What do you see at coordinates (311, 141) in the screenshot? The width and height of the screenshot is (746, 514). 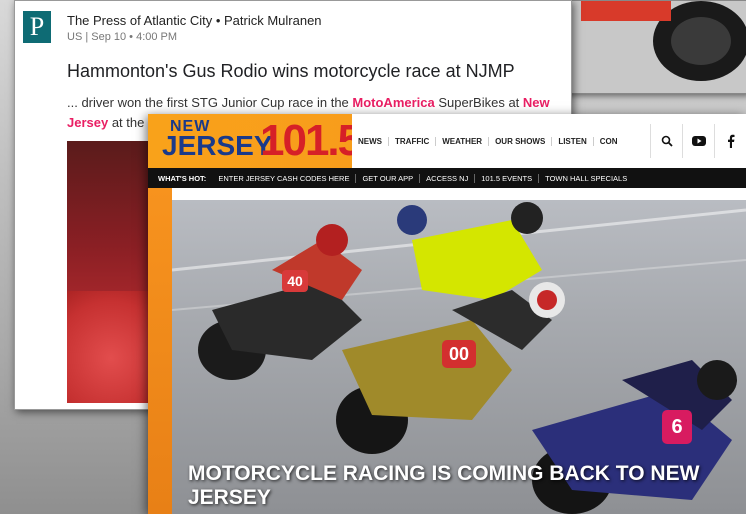 I see `logo-frequency: 101.5` at bounding box center [311, 141].